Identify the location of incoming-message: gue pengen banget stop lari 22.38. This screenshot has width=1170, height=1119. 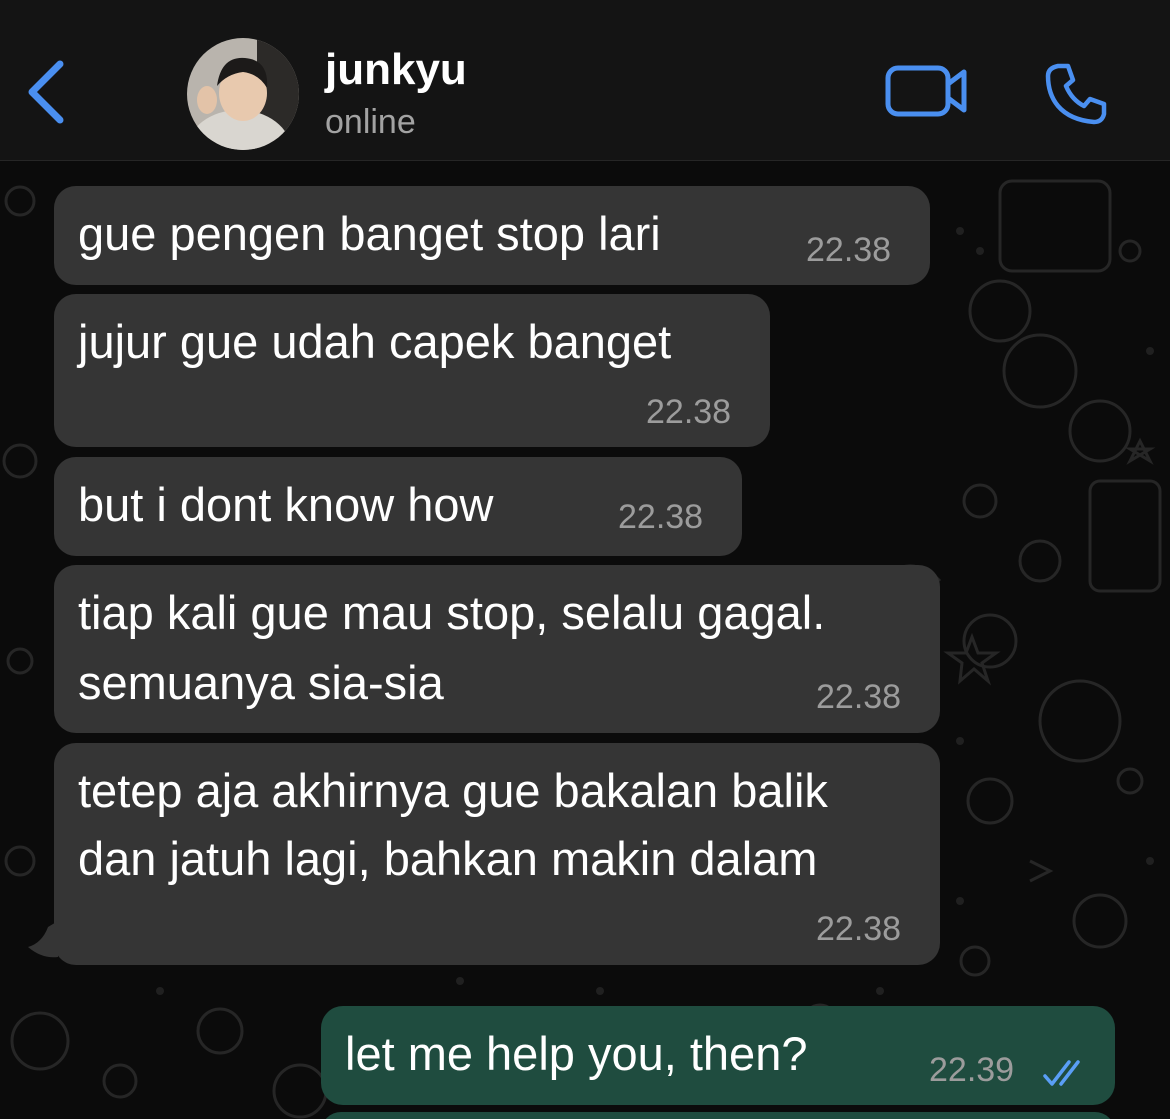
(492, 235).